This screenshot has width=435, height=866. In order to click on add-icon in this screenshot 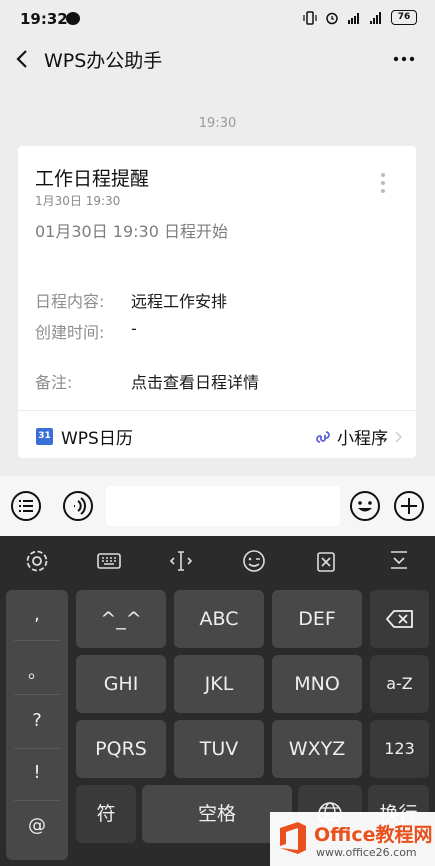, I will do `click(409, 506)`.